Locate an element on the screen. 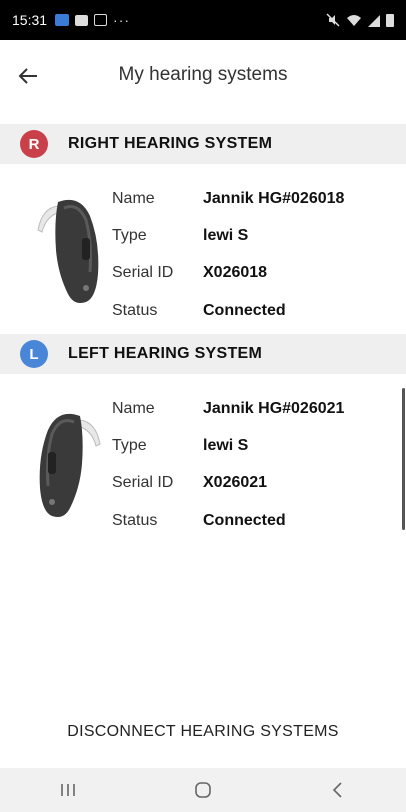  mute-icon is located at coordinates (333, 20).